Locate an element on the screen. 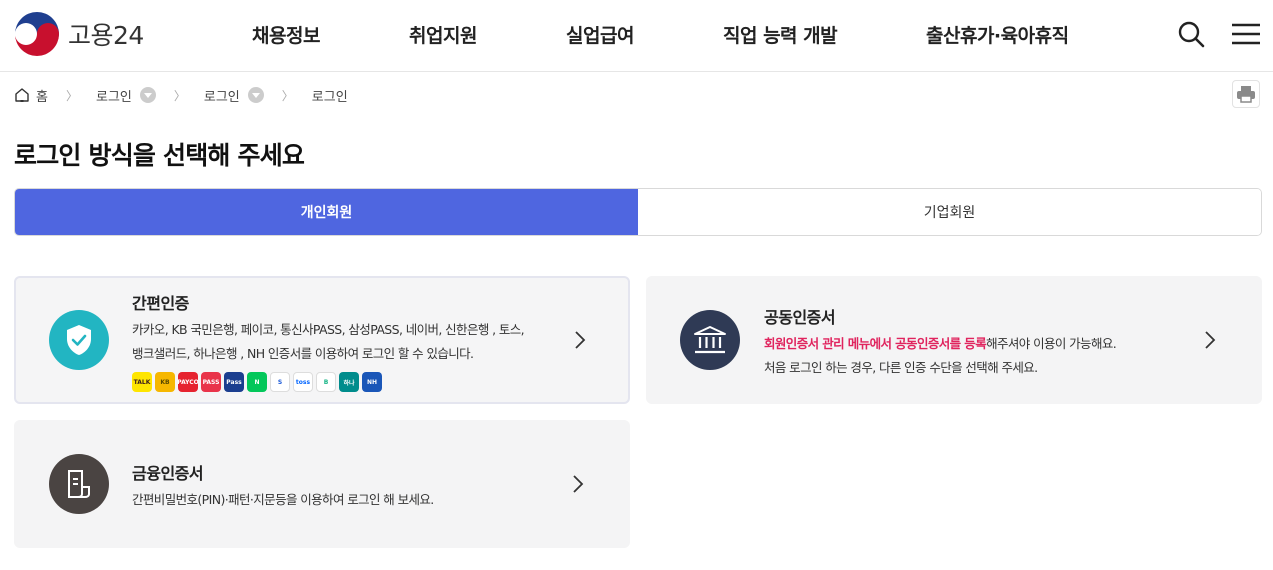 Image resolution: width=1273 pixels, height=570 pixels. auth-provider-badge-icon: B is located at coordinates (326, 382).